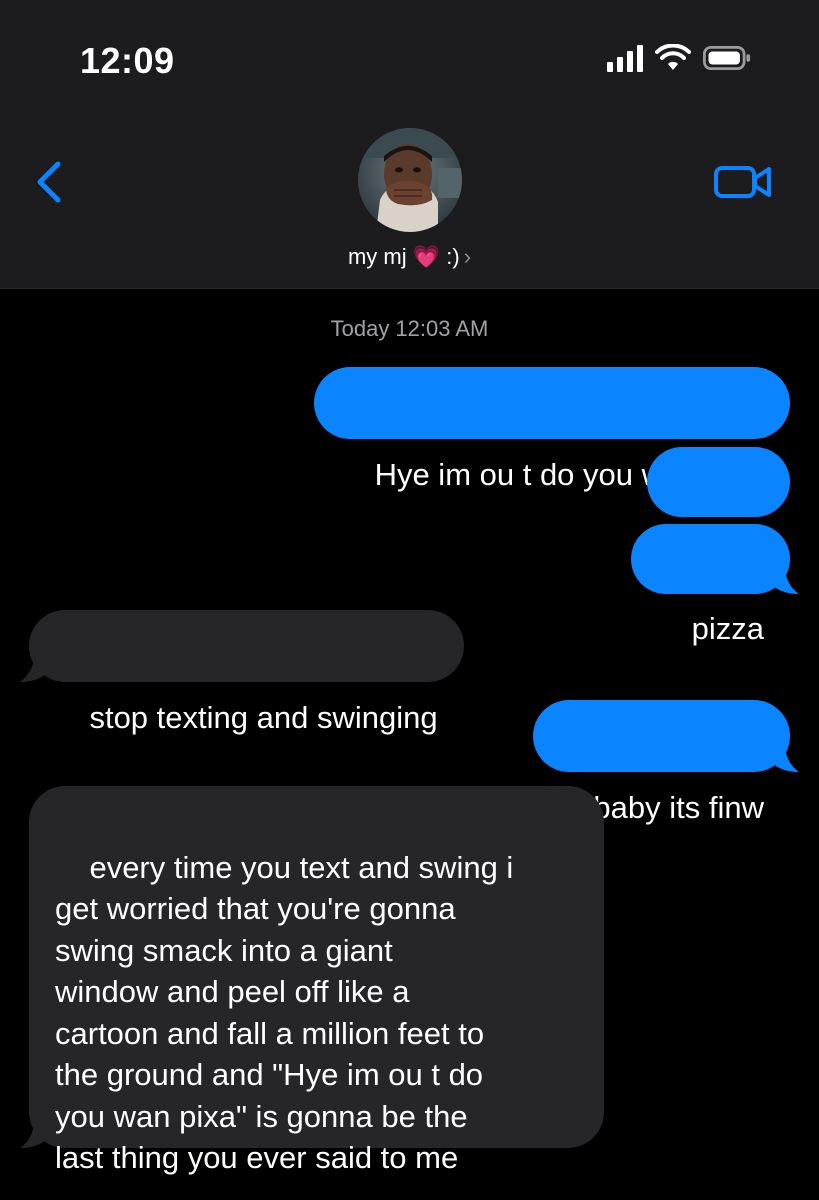 The width and height of the screenshot is (819, 1200). I want to click on avatar-photo, so click(410, 180).